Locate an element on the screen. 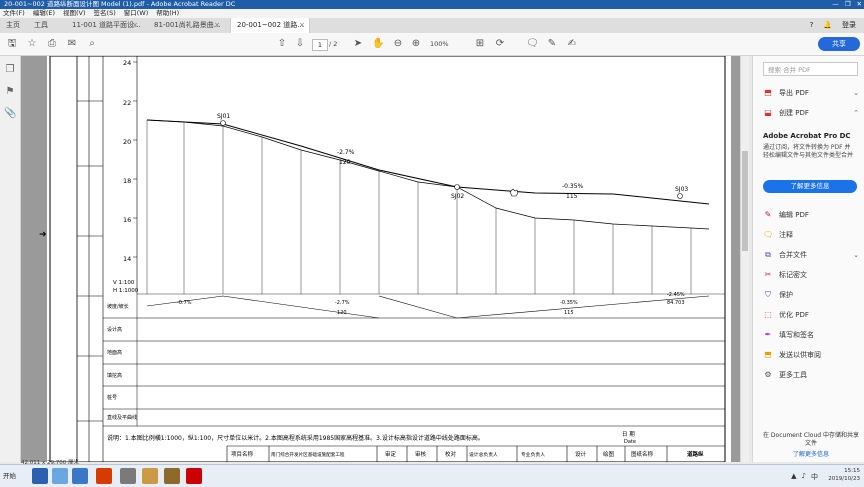 The height and width of the screenshot is (487, 864). zoom-out-icon: ⊖ is located at coordinates (398, 44).